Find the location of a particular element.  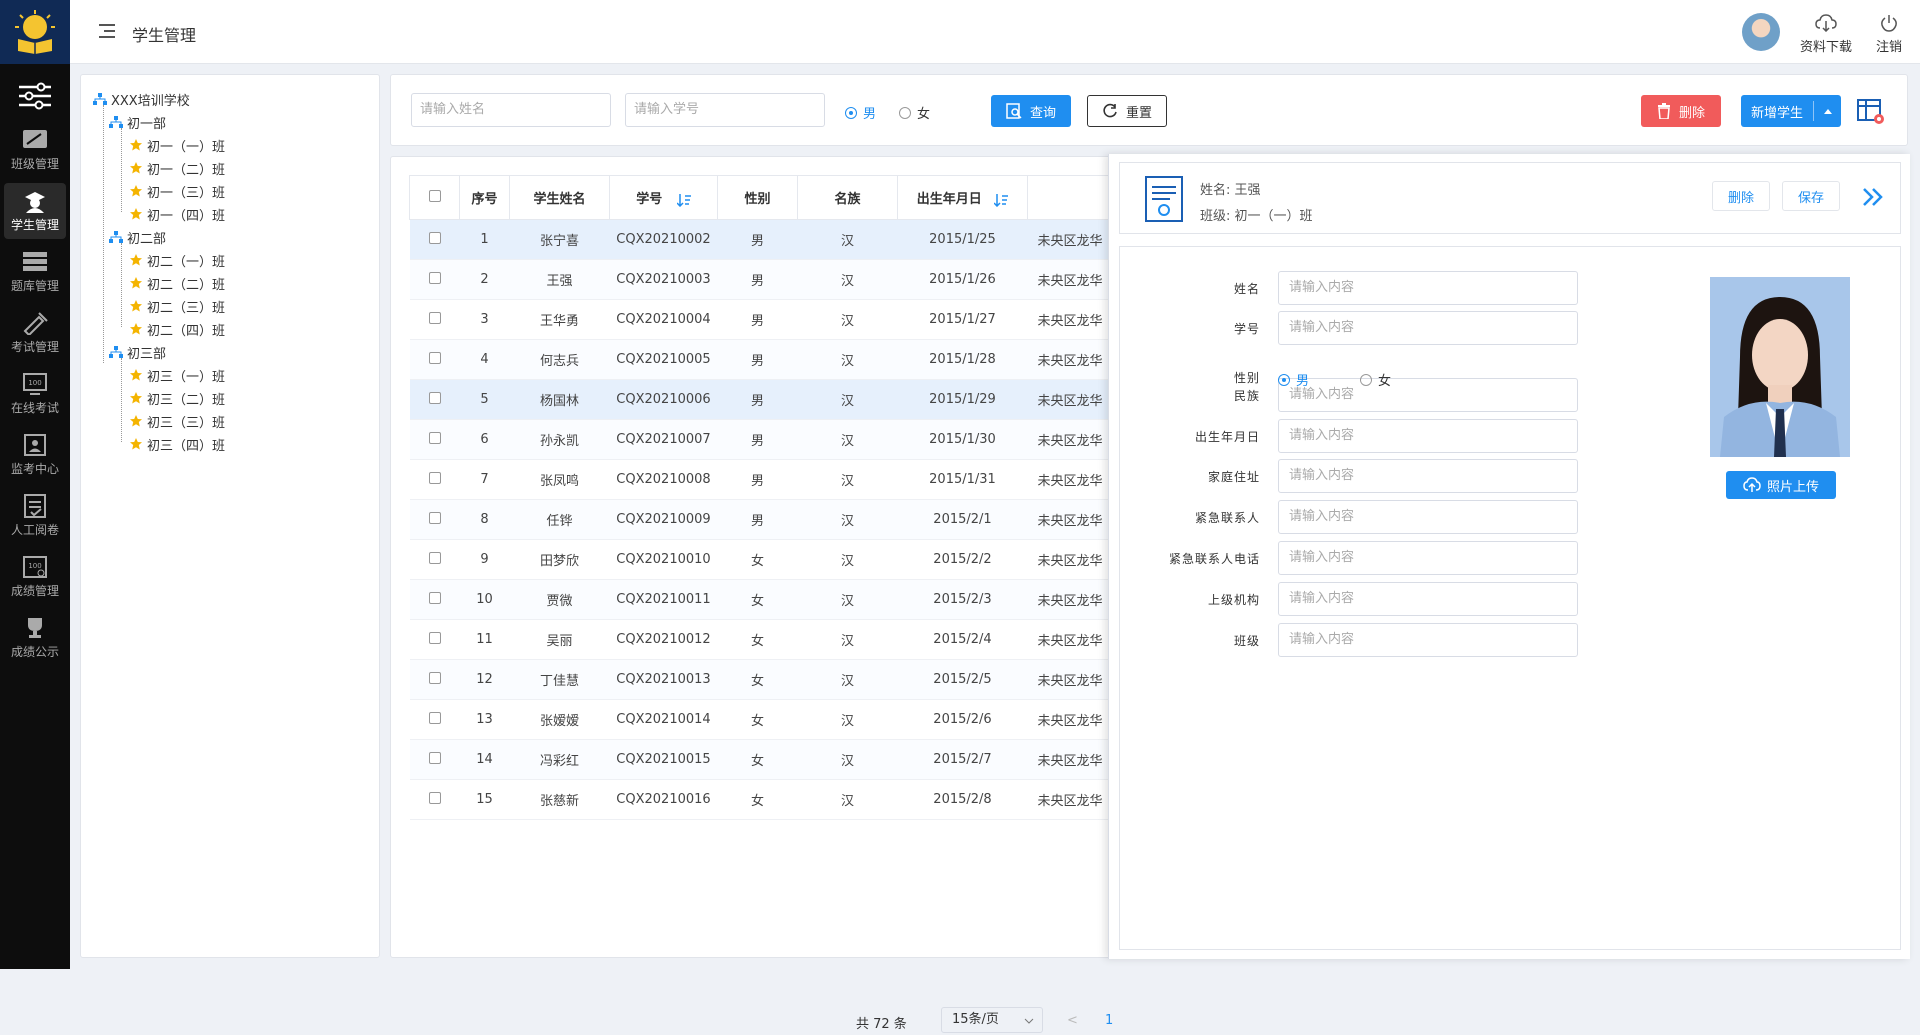

tree-class-item: 初三（四）班 is located at coordinates (177, 444).